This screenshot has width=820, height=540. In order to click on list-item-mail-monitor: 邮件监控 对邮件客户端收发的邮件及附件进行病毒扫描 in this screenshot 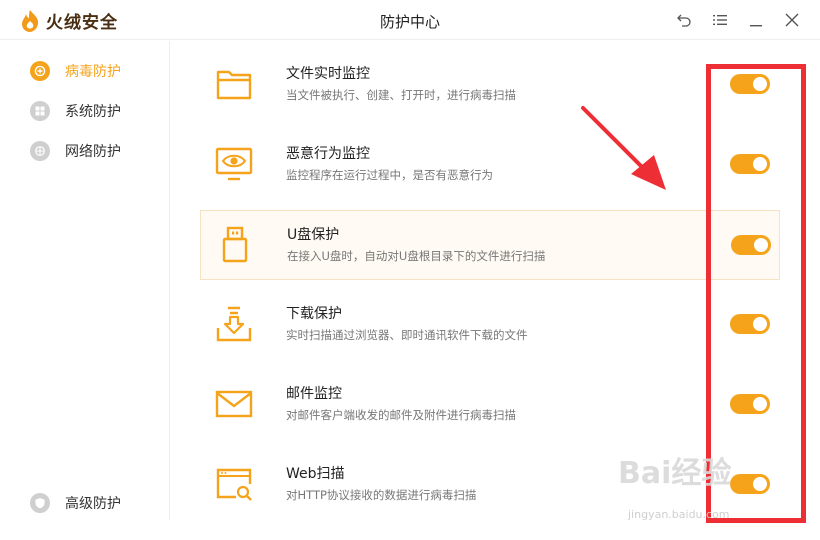, I will do `click(490, 405)`.